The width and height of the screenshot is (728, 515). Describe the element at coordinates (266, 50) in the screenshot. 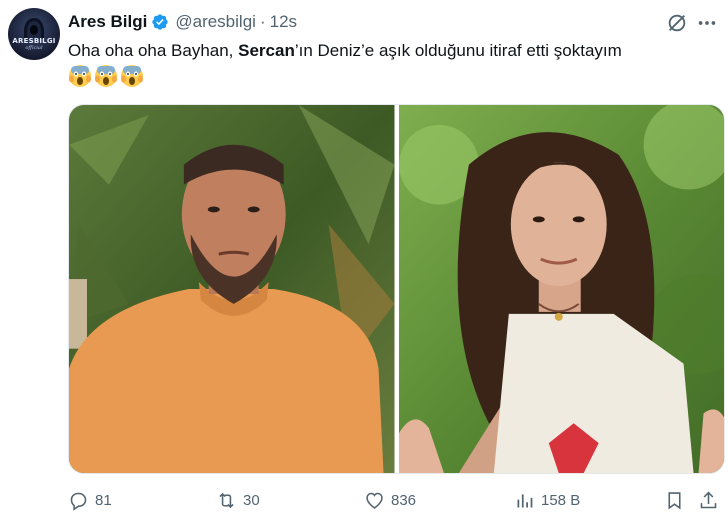

I see `tweet-text-bold: Sercan` at that location.